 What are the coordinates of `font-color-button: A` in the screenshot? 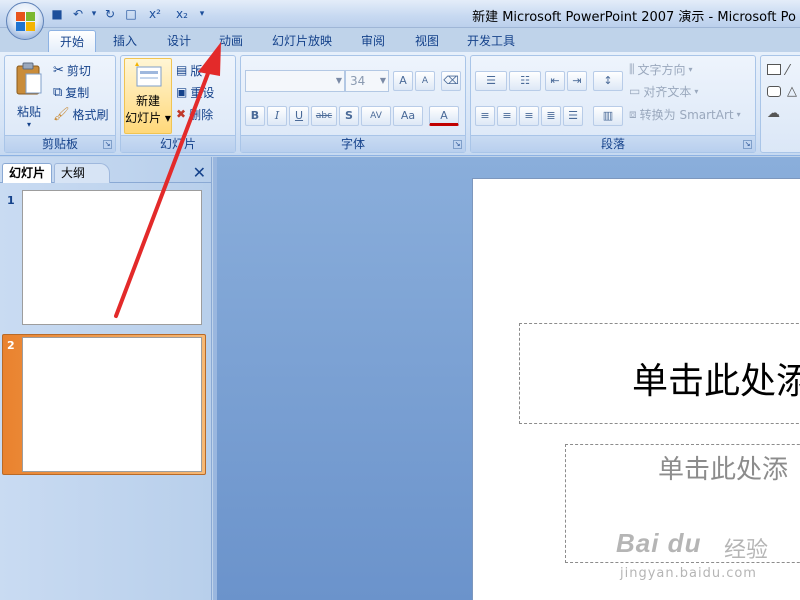 It's located at (444, 116).